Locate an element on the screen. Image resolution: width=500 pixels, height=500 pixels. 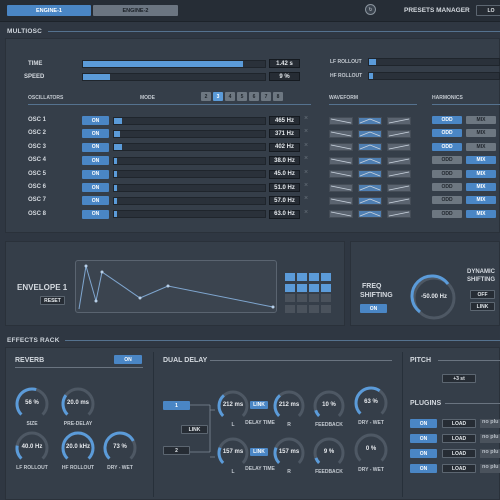
time-value: 1.42 s is located at coordinates (284, 63).